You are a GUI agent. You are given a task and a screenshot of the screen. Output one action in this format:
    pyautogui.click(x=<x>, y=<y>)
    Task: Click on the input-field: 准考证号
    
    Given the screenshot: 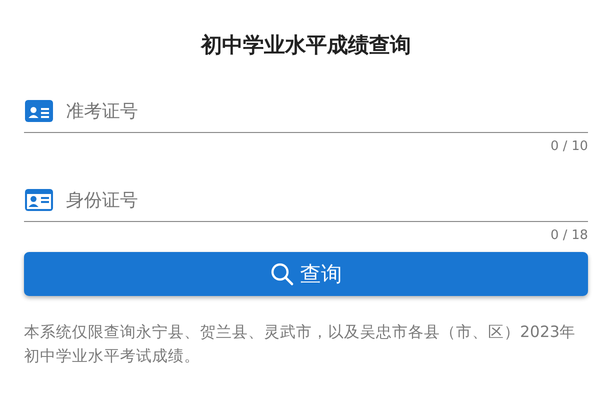 What is the action you would take?
    pyautogui.click(x=327, y=111)
    